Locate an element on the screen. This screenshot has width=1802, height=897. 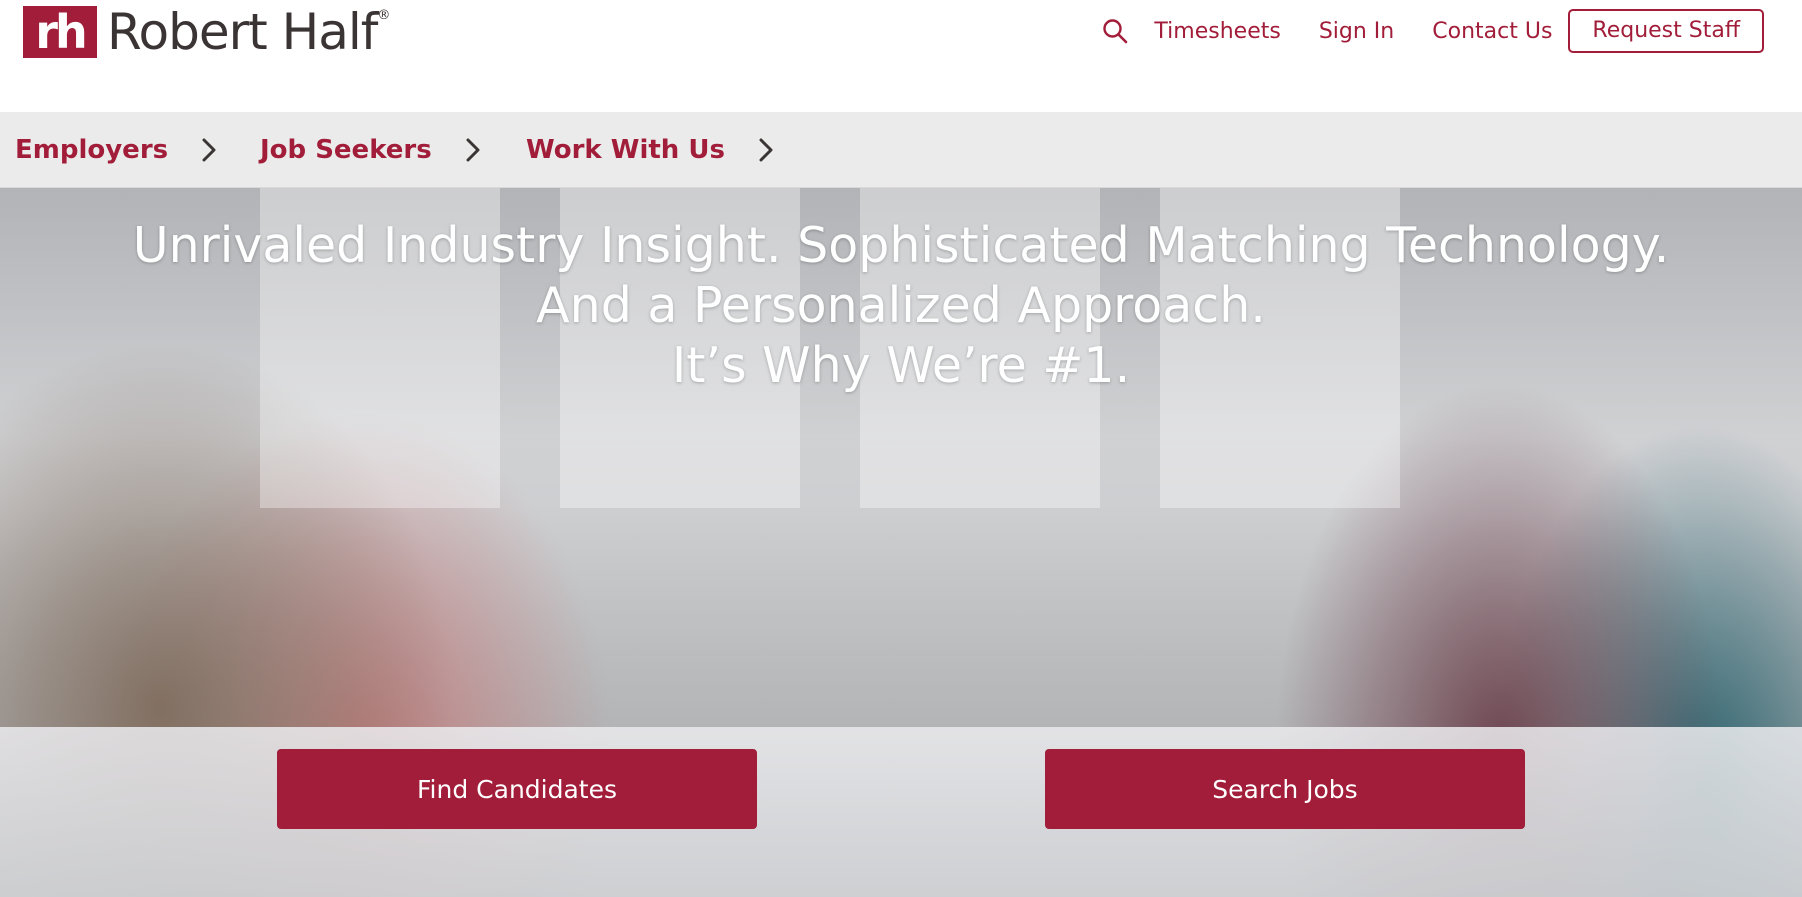
logo-wordmark: Robert Half® is located at coordinates (248, 32).